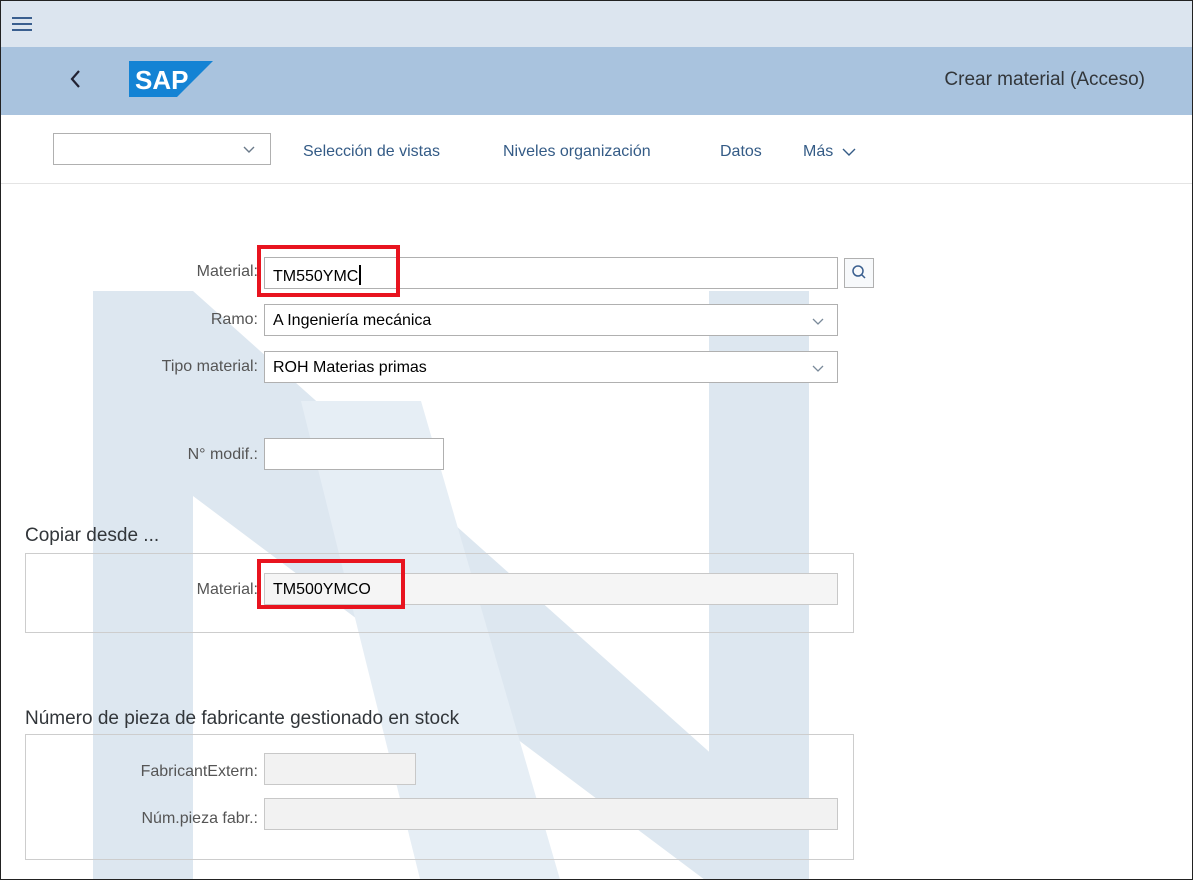  Describe the element at coordinates (596, 24) in the screenshot. I see `top-menu-bar` at that location.